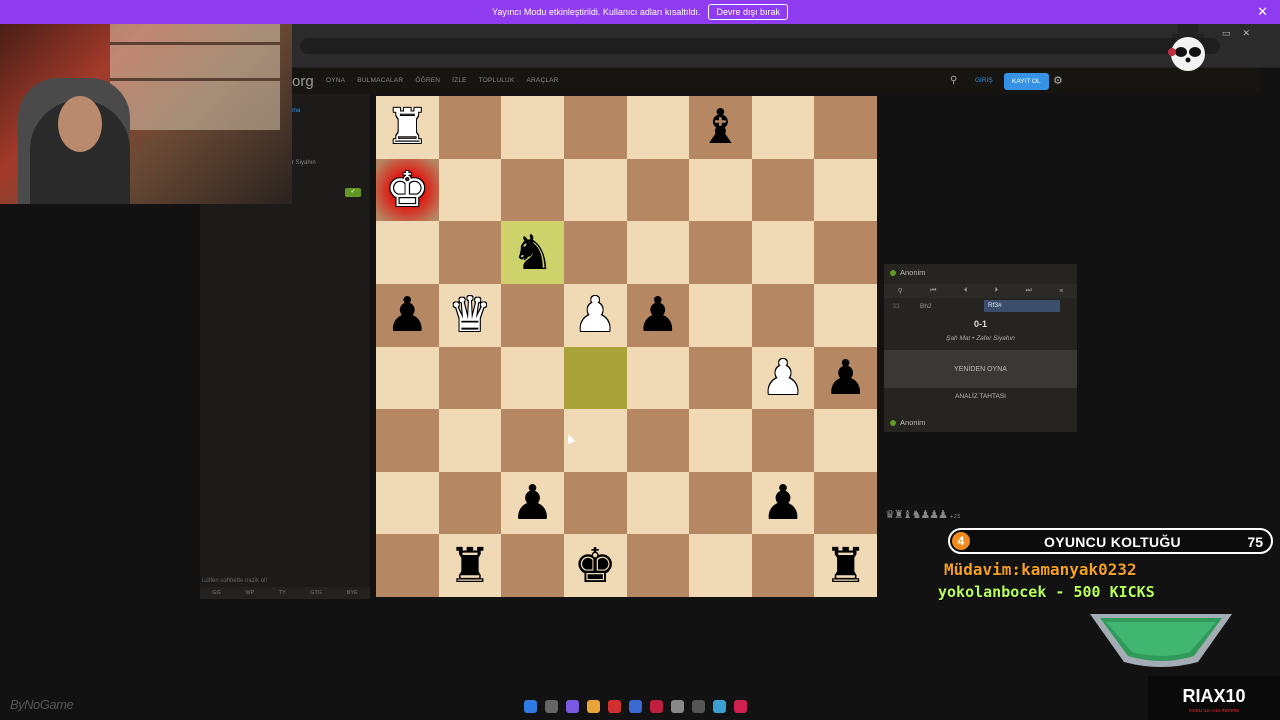  Describe the element at coordinates (352, 593) in the screenshot. I see `preset-bye: BYE` at that location.